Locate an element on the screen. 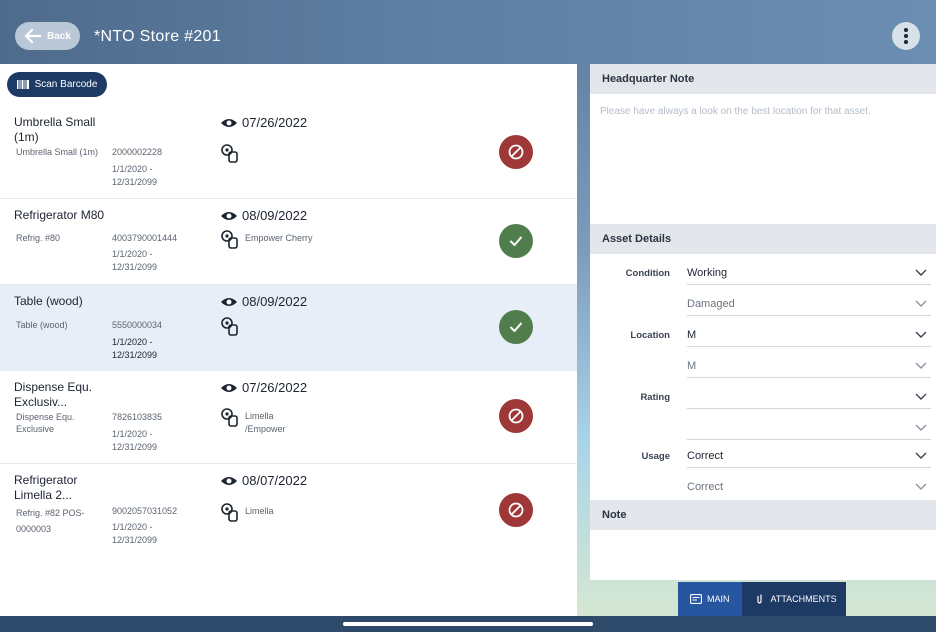 The width and height of the screenshot is (936, 632). asset-subtitle: Dispense Equ. Exclusive is located at coordinates (45, 423).